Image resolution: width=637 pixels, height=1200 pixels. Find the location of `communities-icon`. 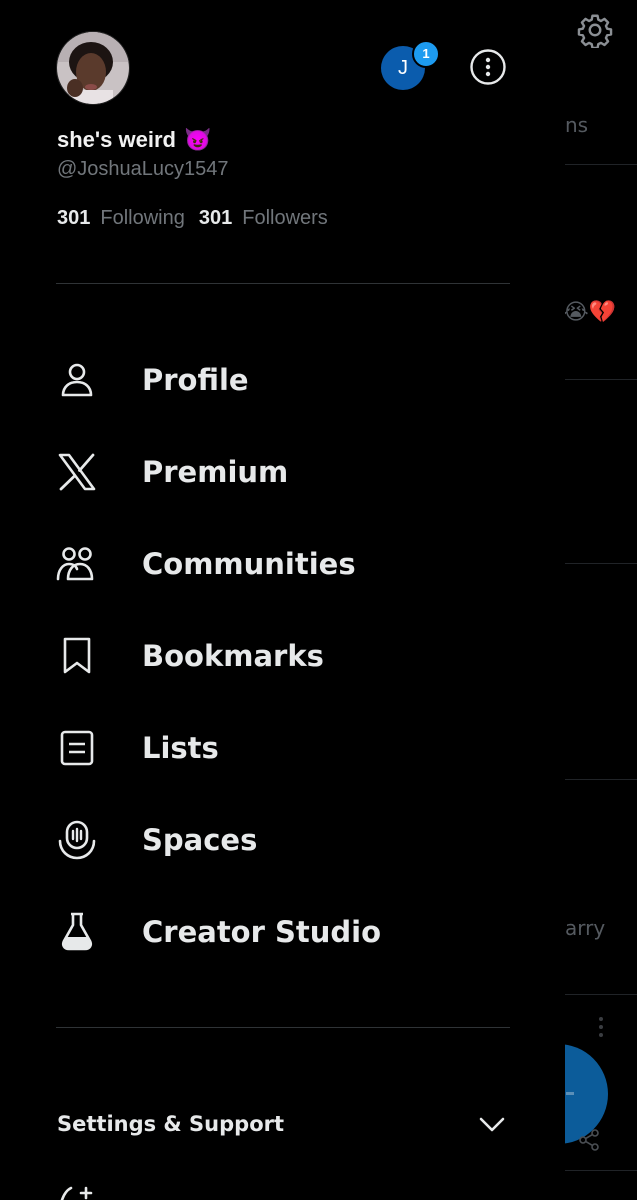

communities-icon is located at coordinates (75, 564).